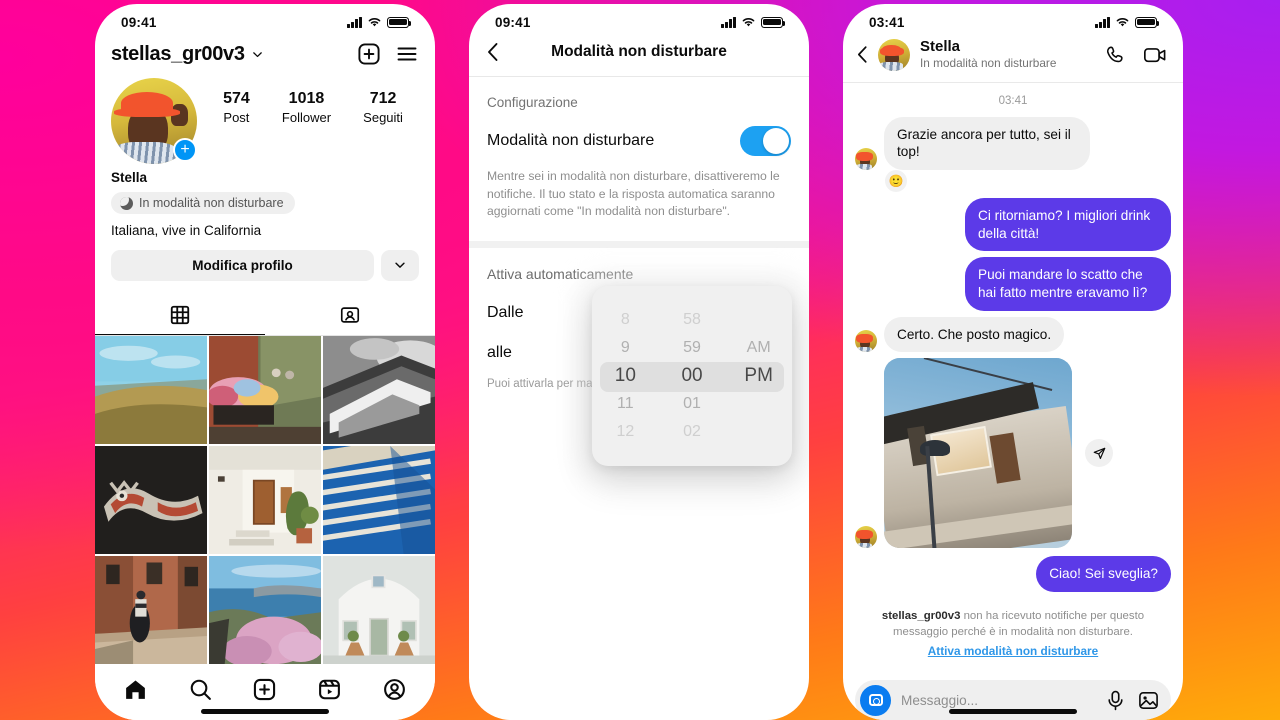 This screenshot has width=1280, height=720. I want to click on profile-tabs, so click(265, 315).